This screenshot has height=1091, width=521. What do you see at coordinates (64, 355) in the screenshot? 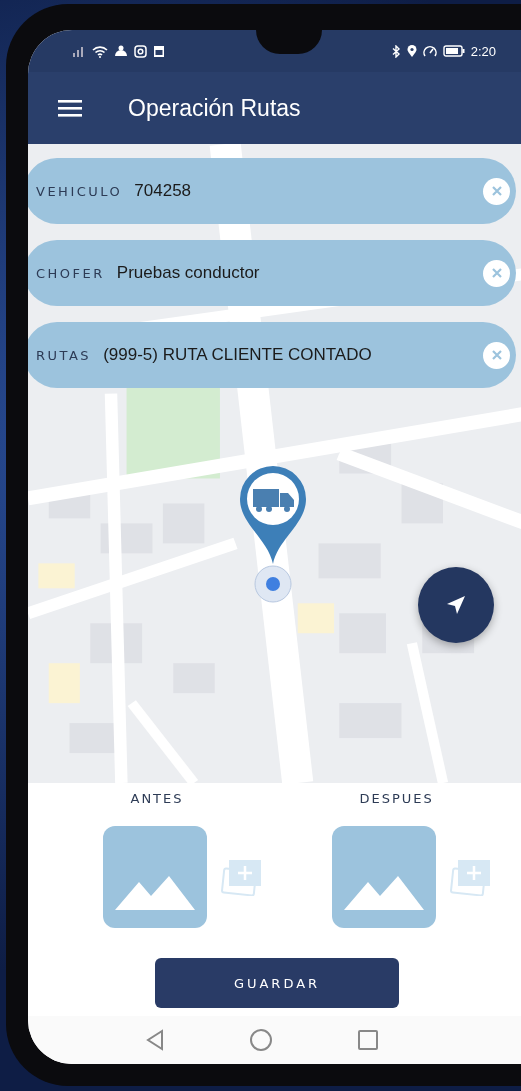
I see `filter-label: RUTAS` at bounding box center [64, 355].